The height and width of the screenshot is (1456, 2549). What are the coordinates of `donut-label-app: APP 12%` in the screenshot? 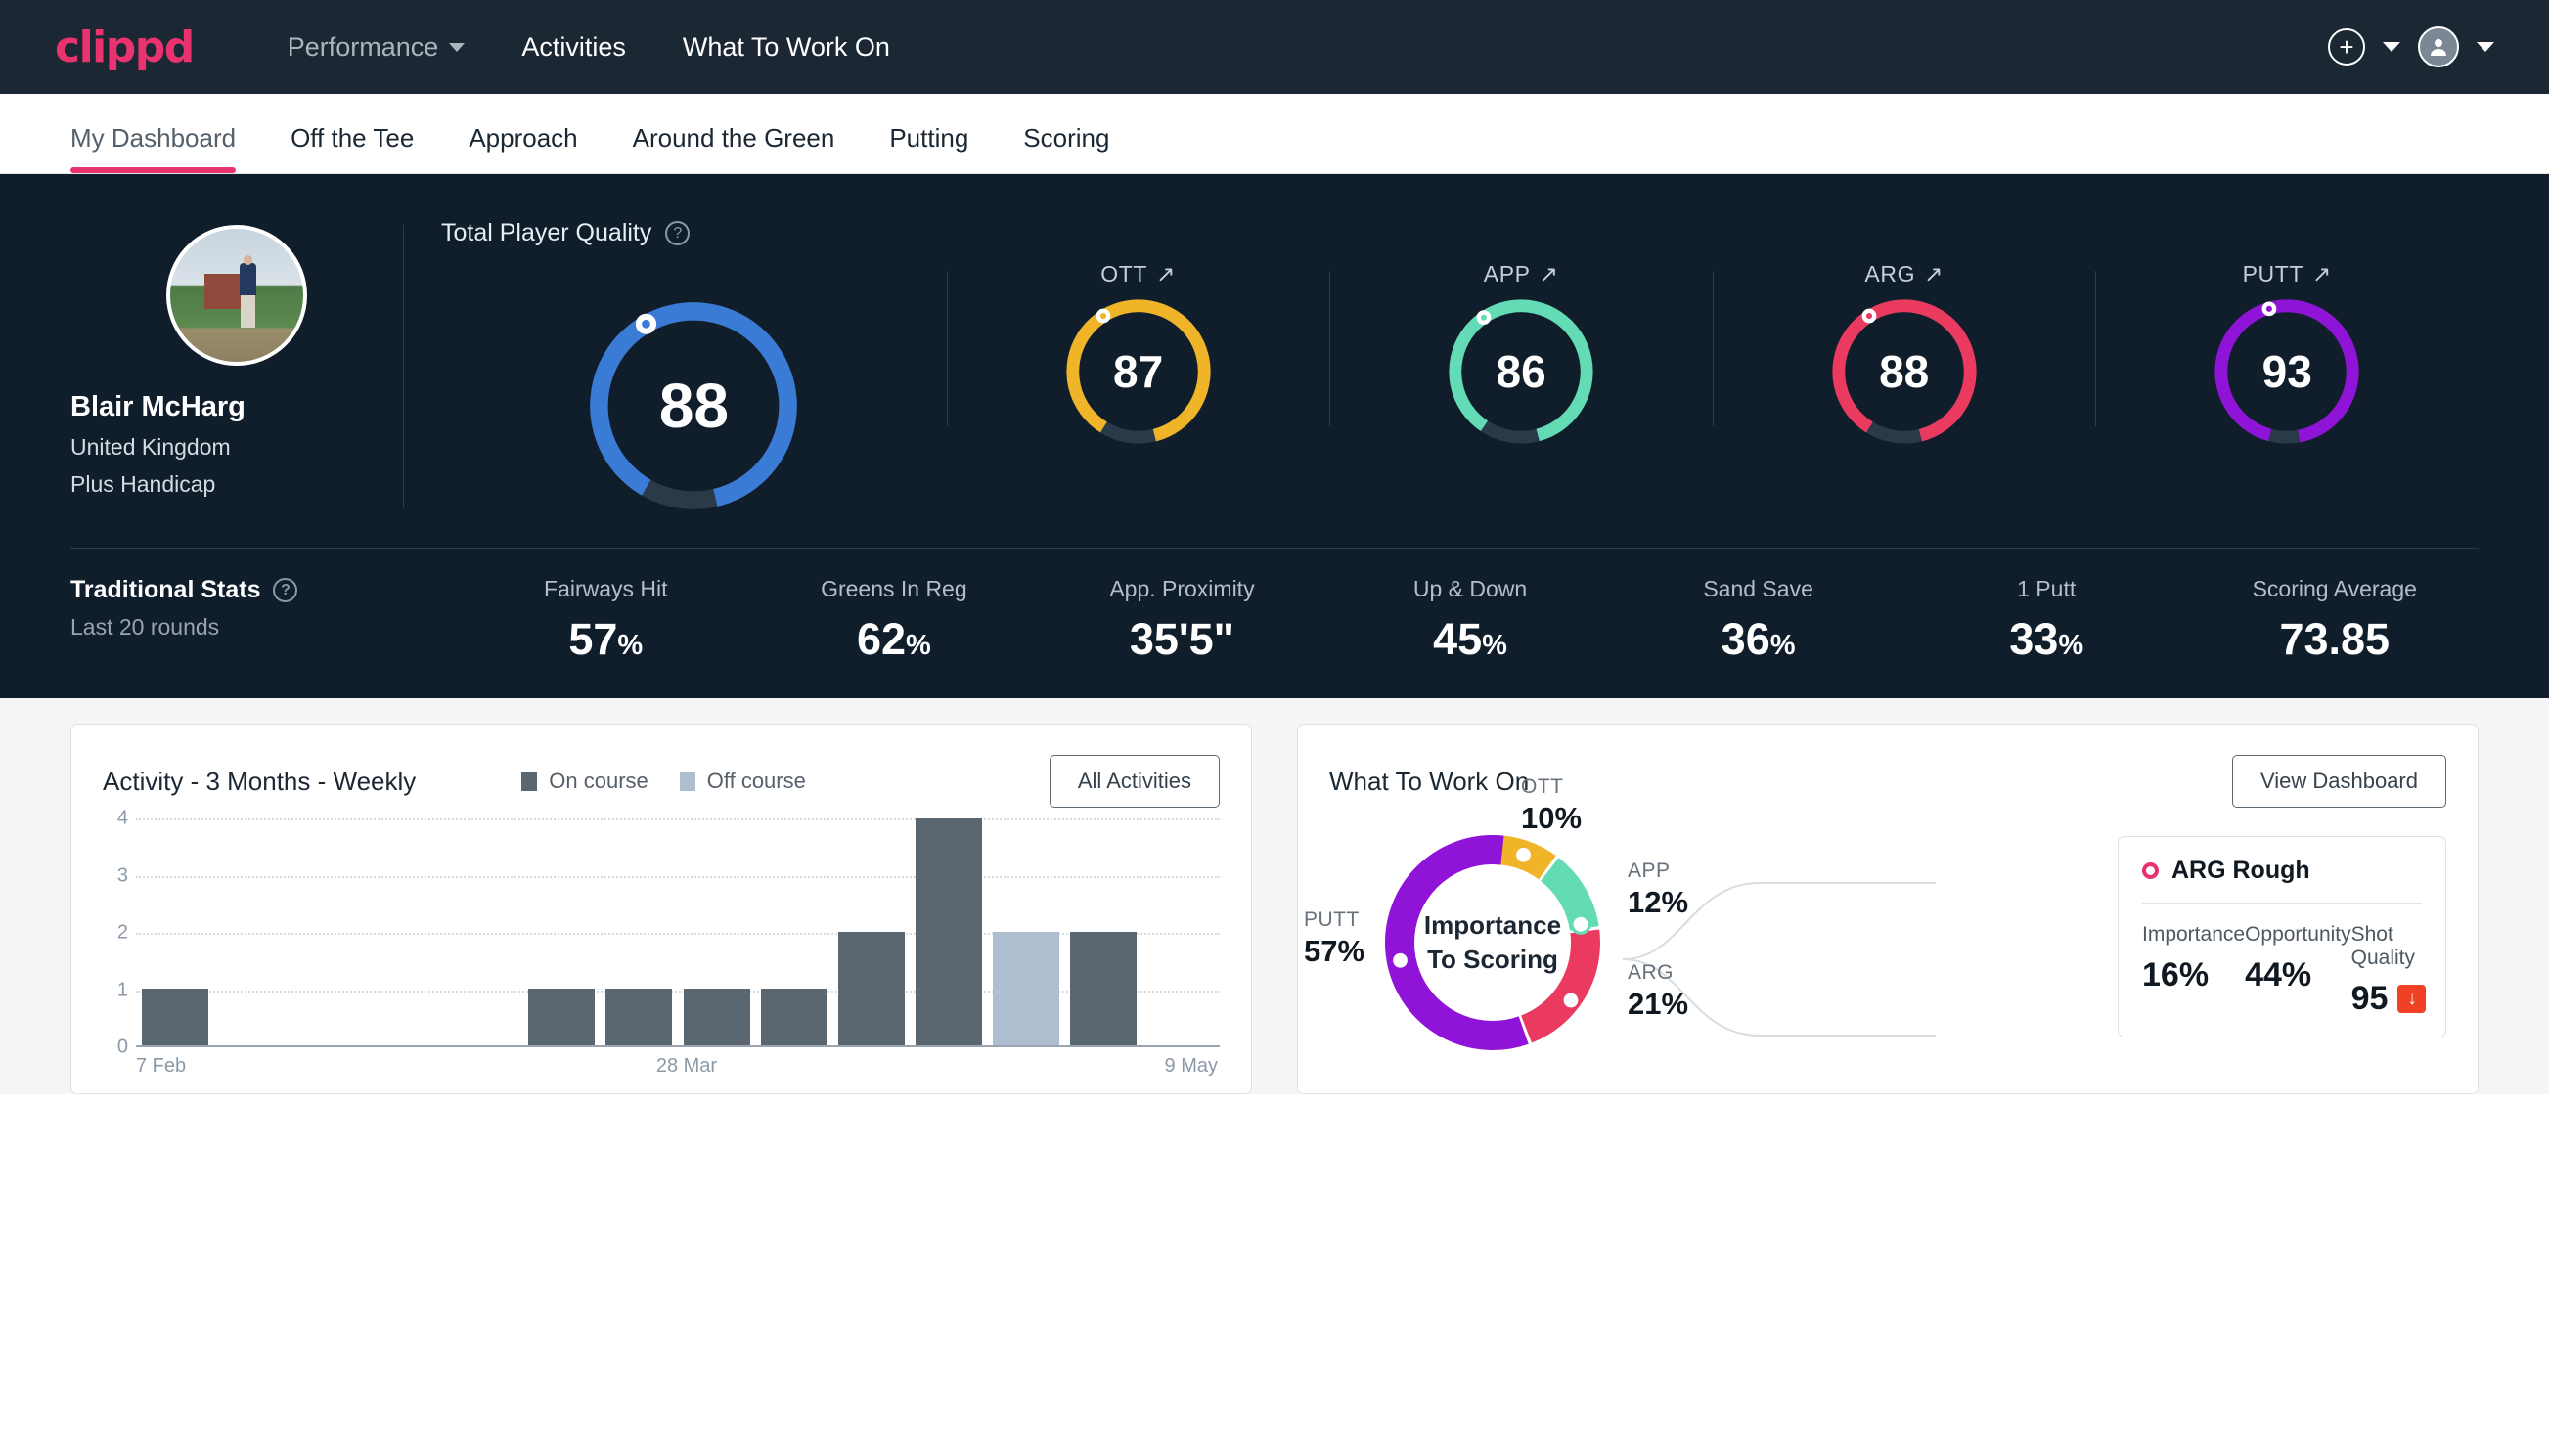 It's located at (1658, 890).